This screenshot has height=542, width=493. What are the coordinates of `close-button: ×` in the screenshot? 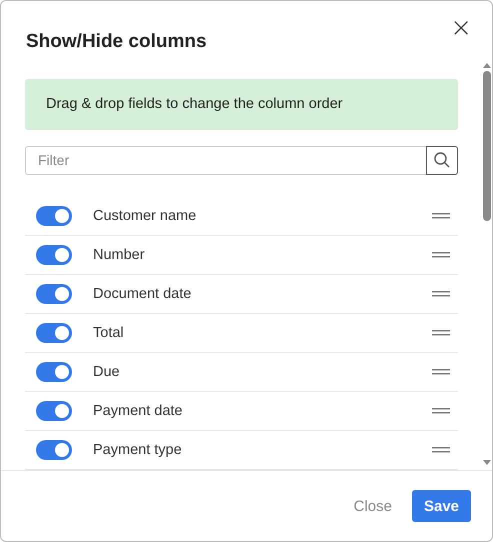 It's located at (461, 28).